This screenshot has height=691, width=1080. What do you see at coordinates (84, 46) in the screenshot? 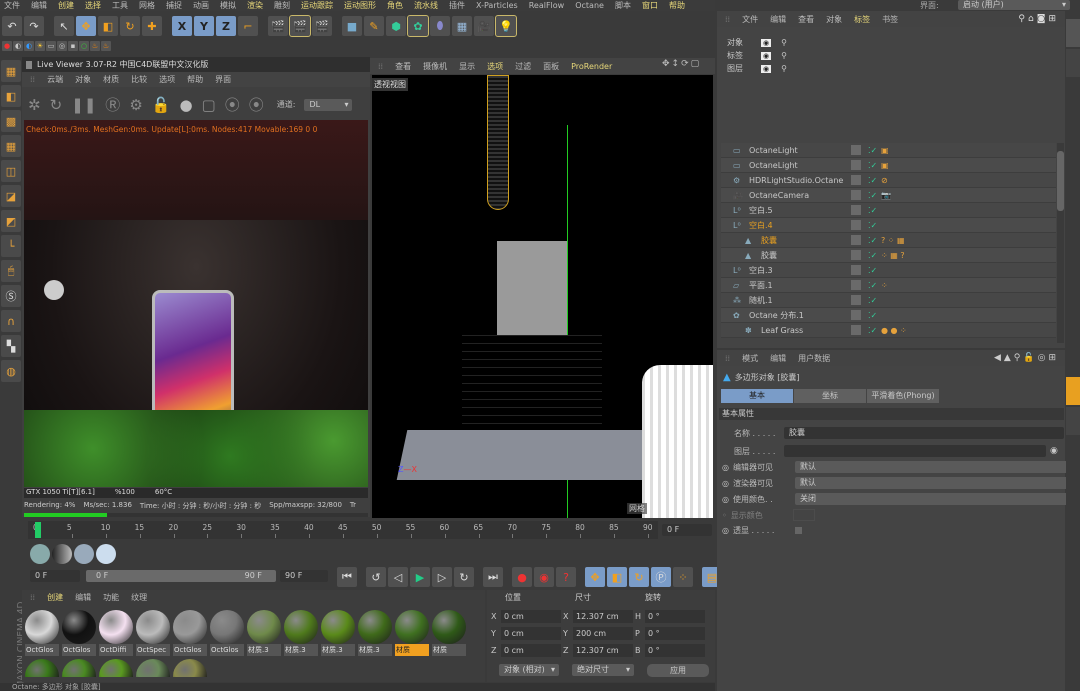
I see `scatter-icon: ○` at bounding box center [84, 46].